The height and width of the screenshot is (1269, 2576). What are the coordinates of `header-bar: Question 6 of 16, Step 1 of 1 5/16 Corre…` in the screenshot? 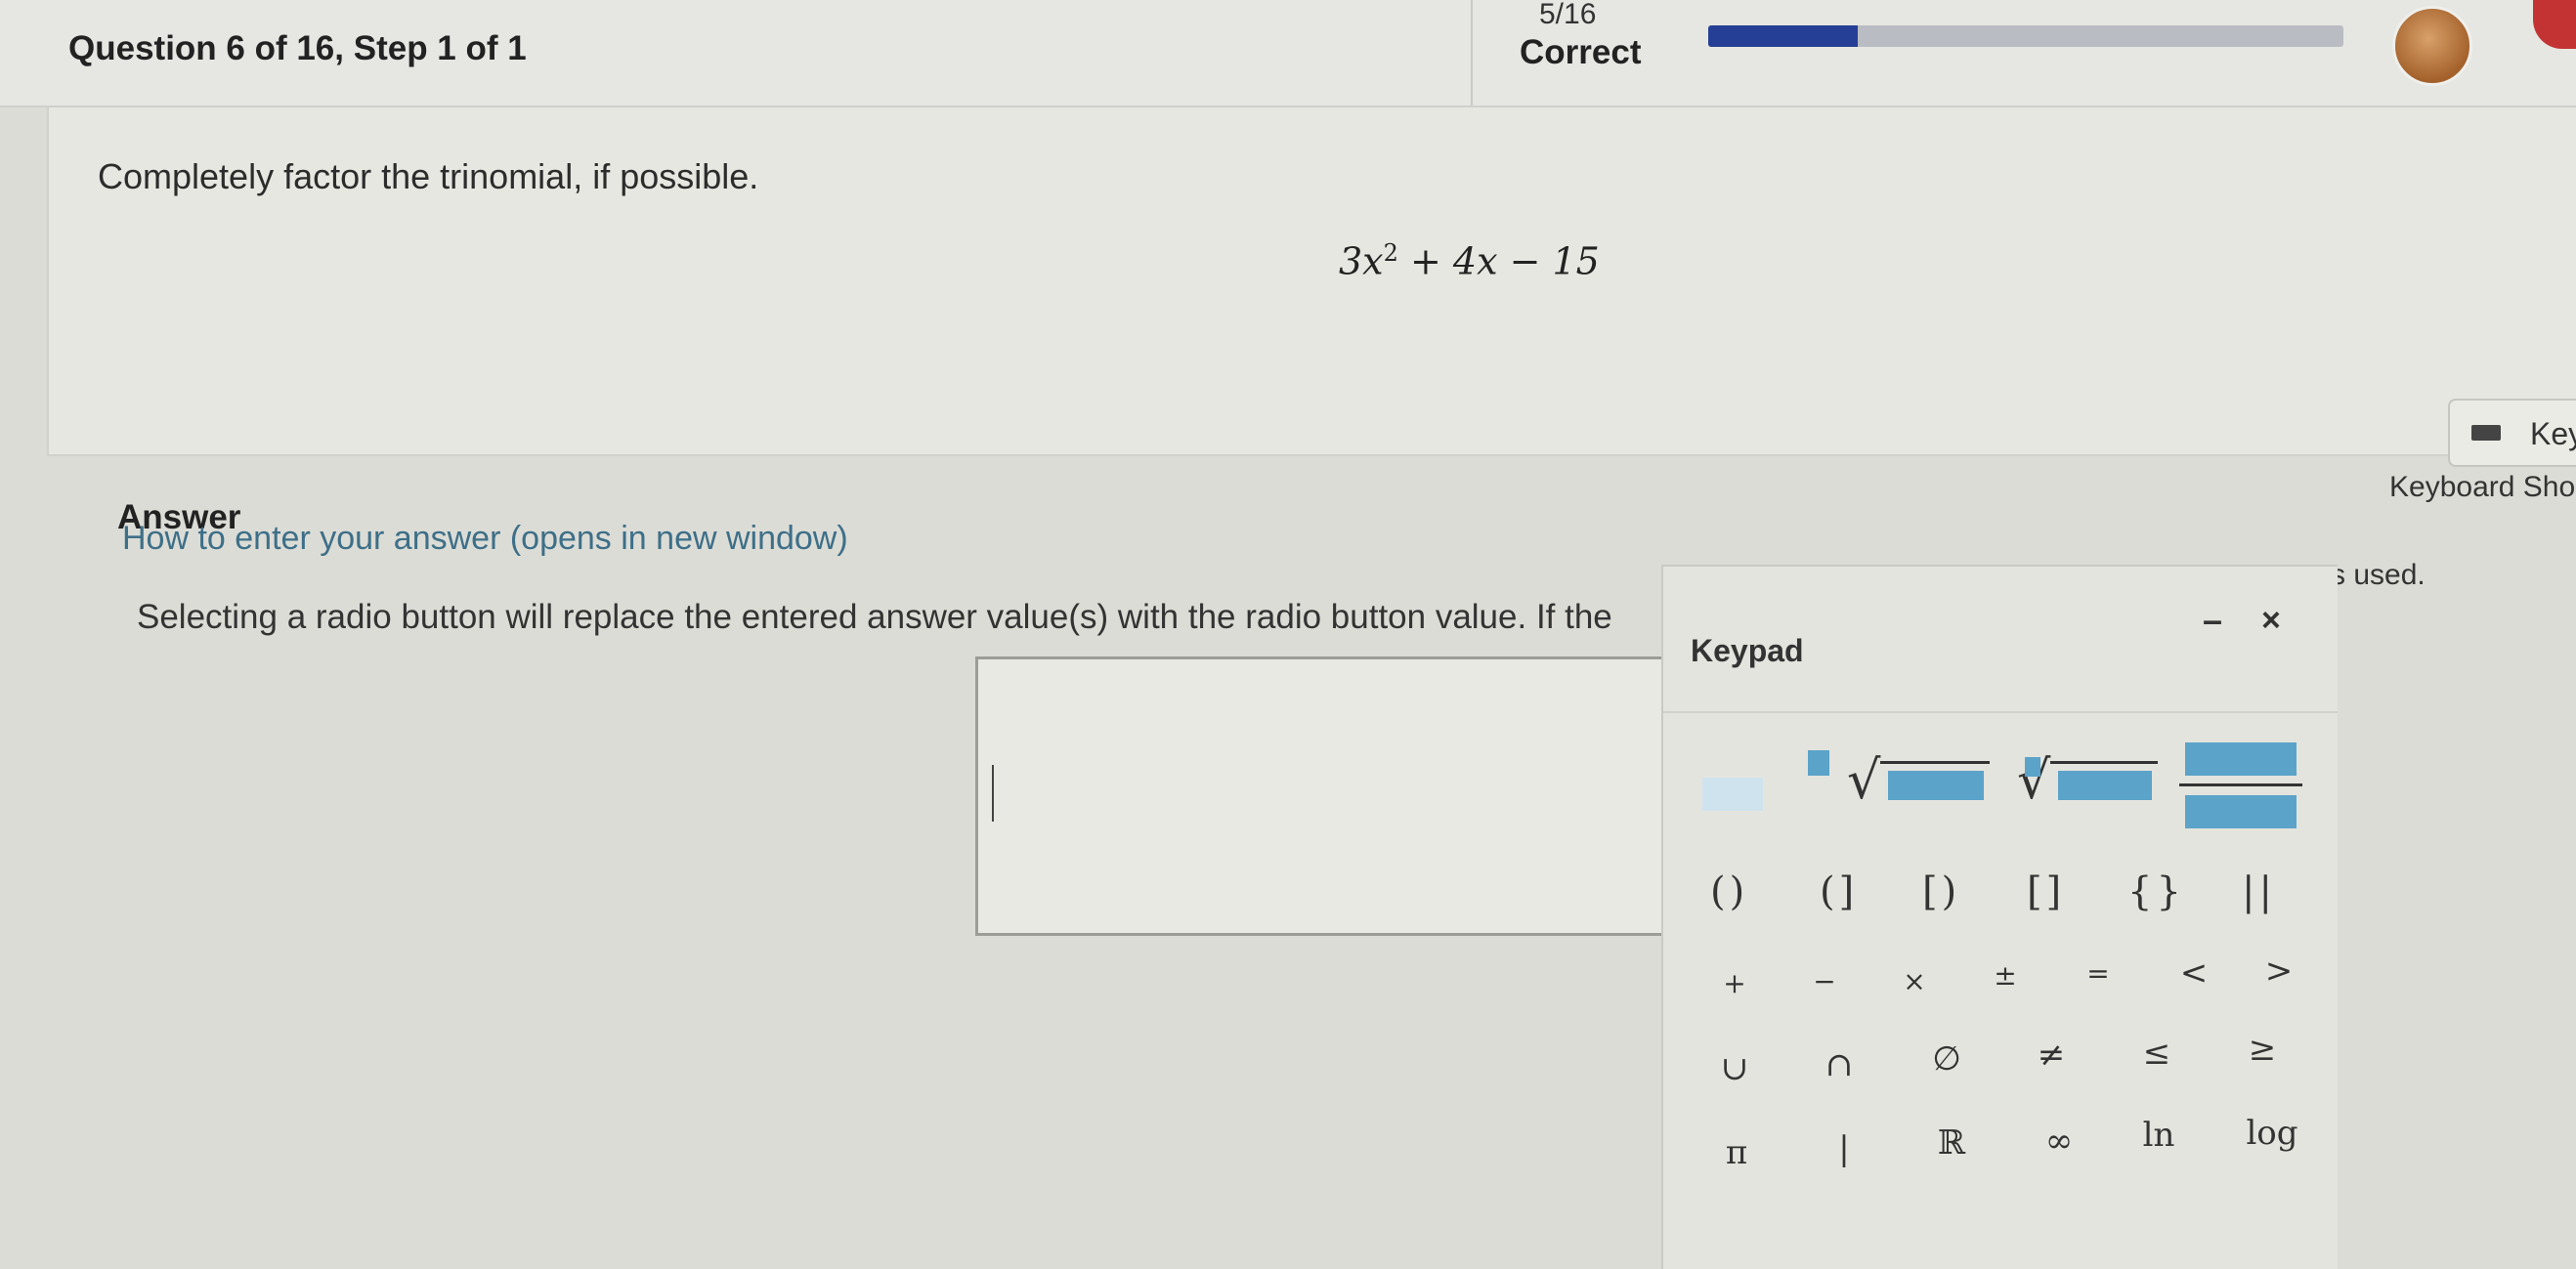 It's located at (1288, 53).